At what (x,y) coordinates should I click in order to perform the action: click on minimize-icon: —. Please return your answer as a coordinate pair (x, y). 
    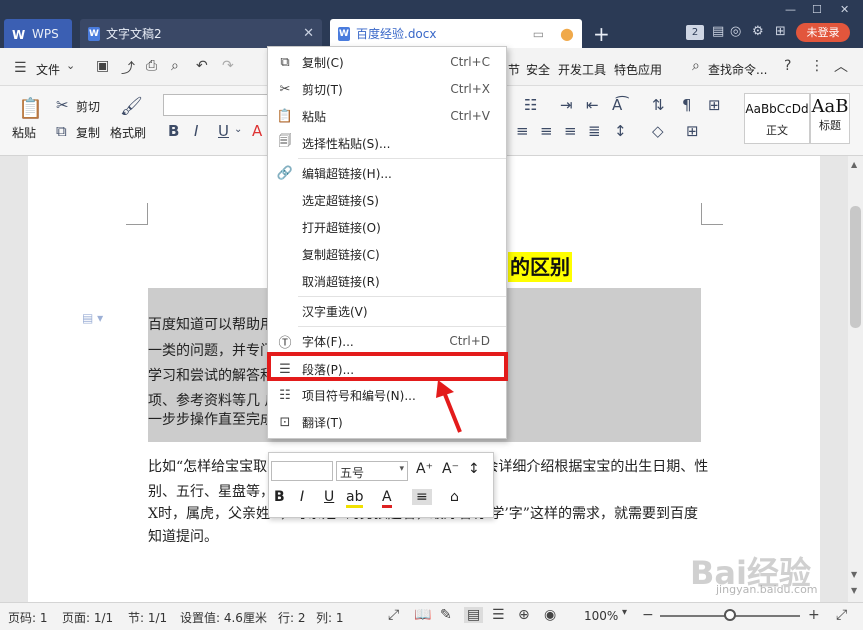
    Looking at the image, I should click on (790, 9).